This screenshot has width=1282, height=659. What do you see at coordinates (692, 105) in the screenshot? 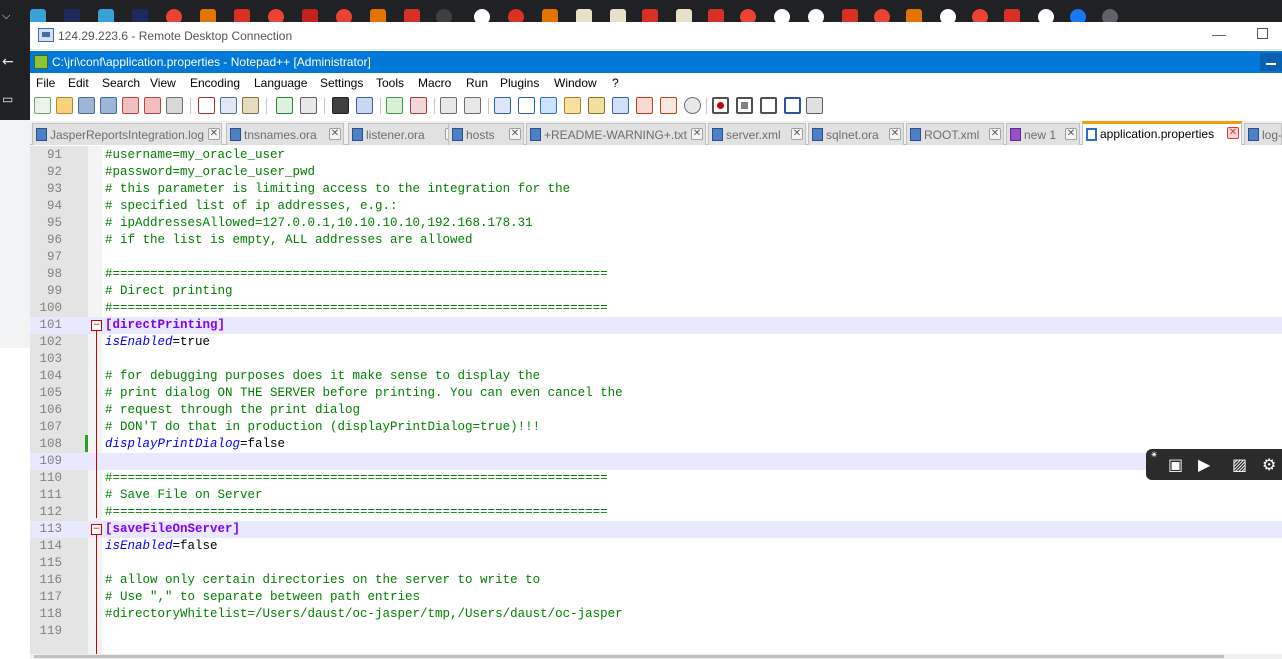
I see `monitoring-icon` at bounding box center [692, 105].